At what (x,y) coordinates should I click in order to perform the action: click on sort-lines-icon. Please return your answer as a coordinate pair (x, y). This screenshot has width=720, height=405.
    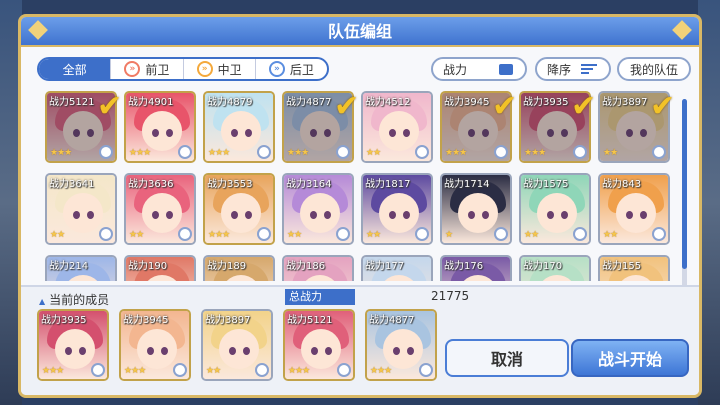
    Looking at the image, I should click on (589, 69).